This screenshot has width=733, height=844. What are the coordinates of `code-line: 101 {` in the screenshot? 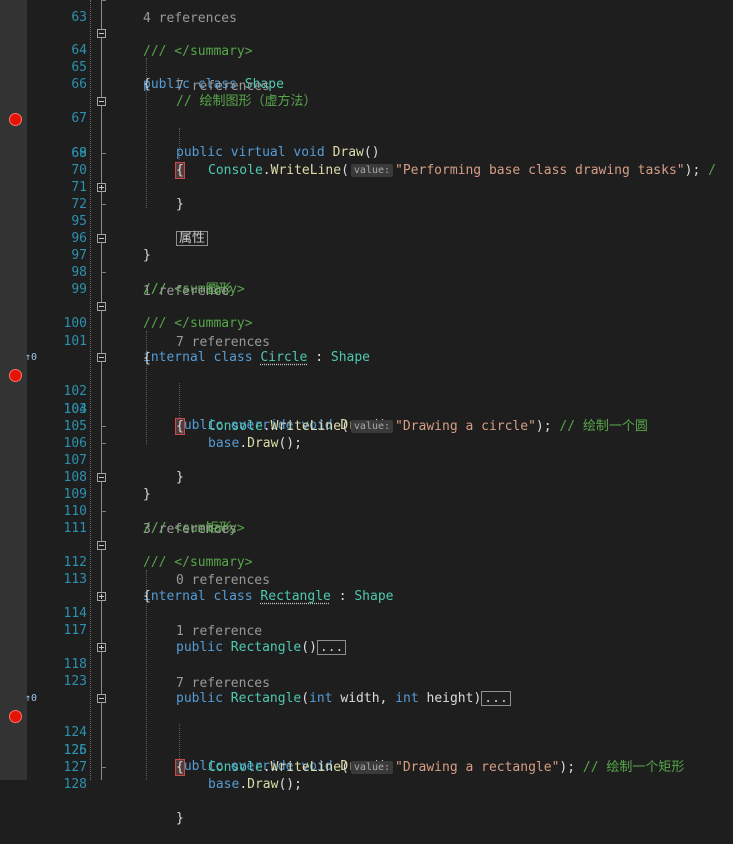 It's located at (366, 341).